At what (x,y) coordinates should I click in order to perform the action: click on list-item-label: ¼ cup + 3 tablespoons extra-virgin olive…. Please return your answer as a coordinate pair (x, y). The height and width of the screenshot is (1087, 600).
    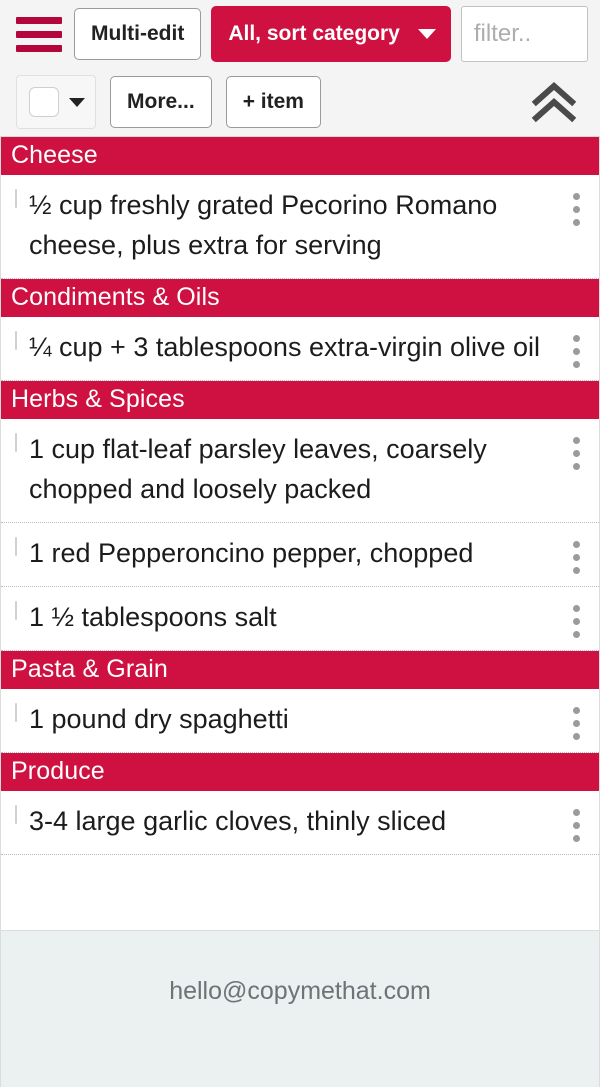
    Looking at the image, I should click on (285, 346).